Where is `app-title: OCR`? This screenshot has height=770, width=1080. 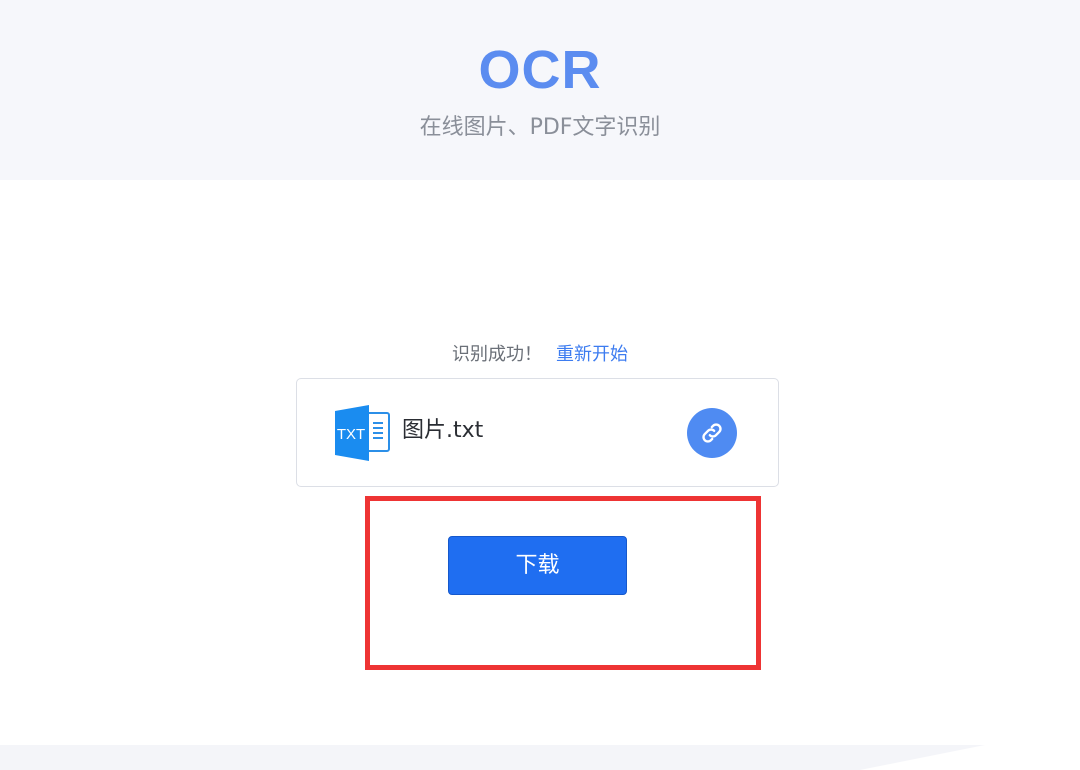 app-title: OCR is located at coordinates (540, 70).